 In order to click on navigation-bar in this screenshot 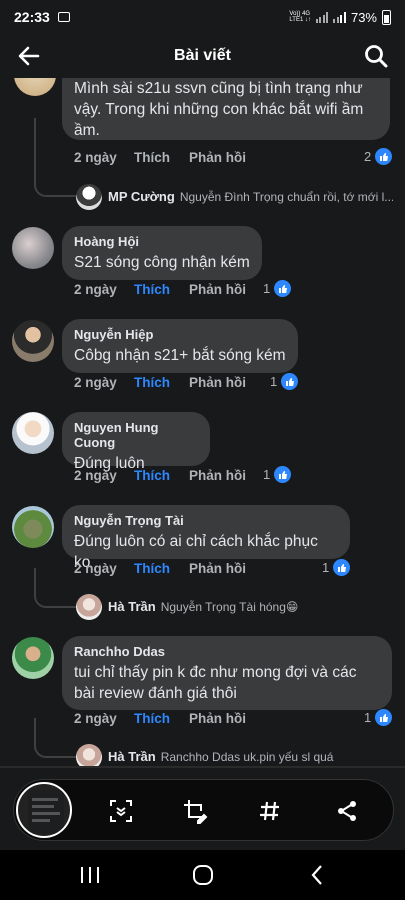, I will do `click(202, 875)`.